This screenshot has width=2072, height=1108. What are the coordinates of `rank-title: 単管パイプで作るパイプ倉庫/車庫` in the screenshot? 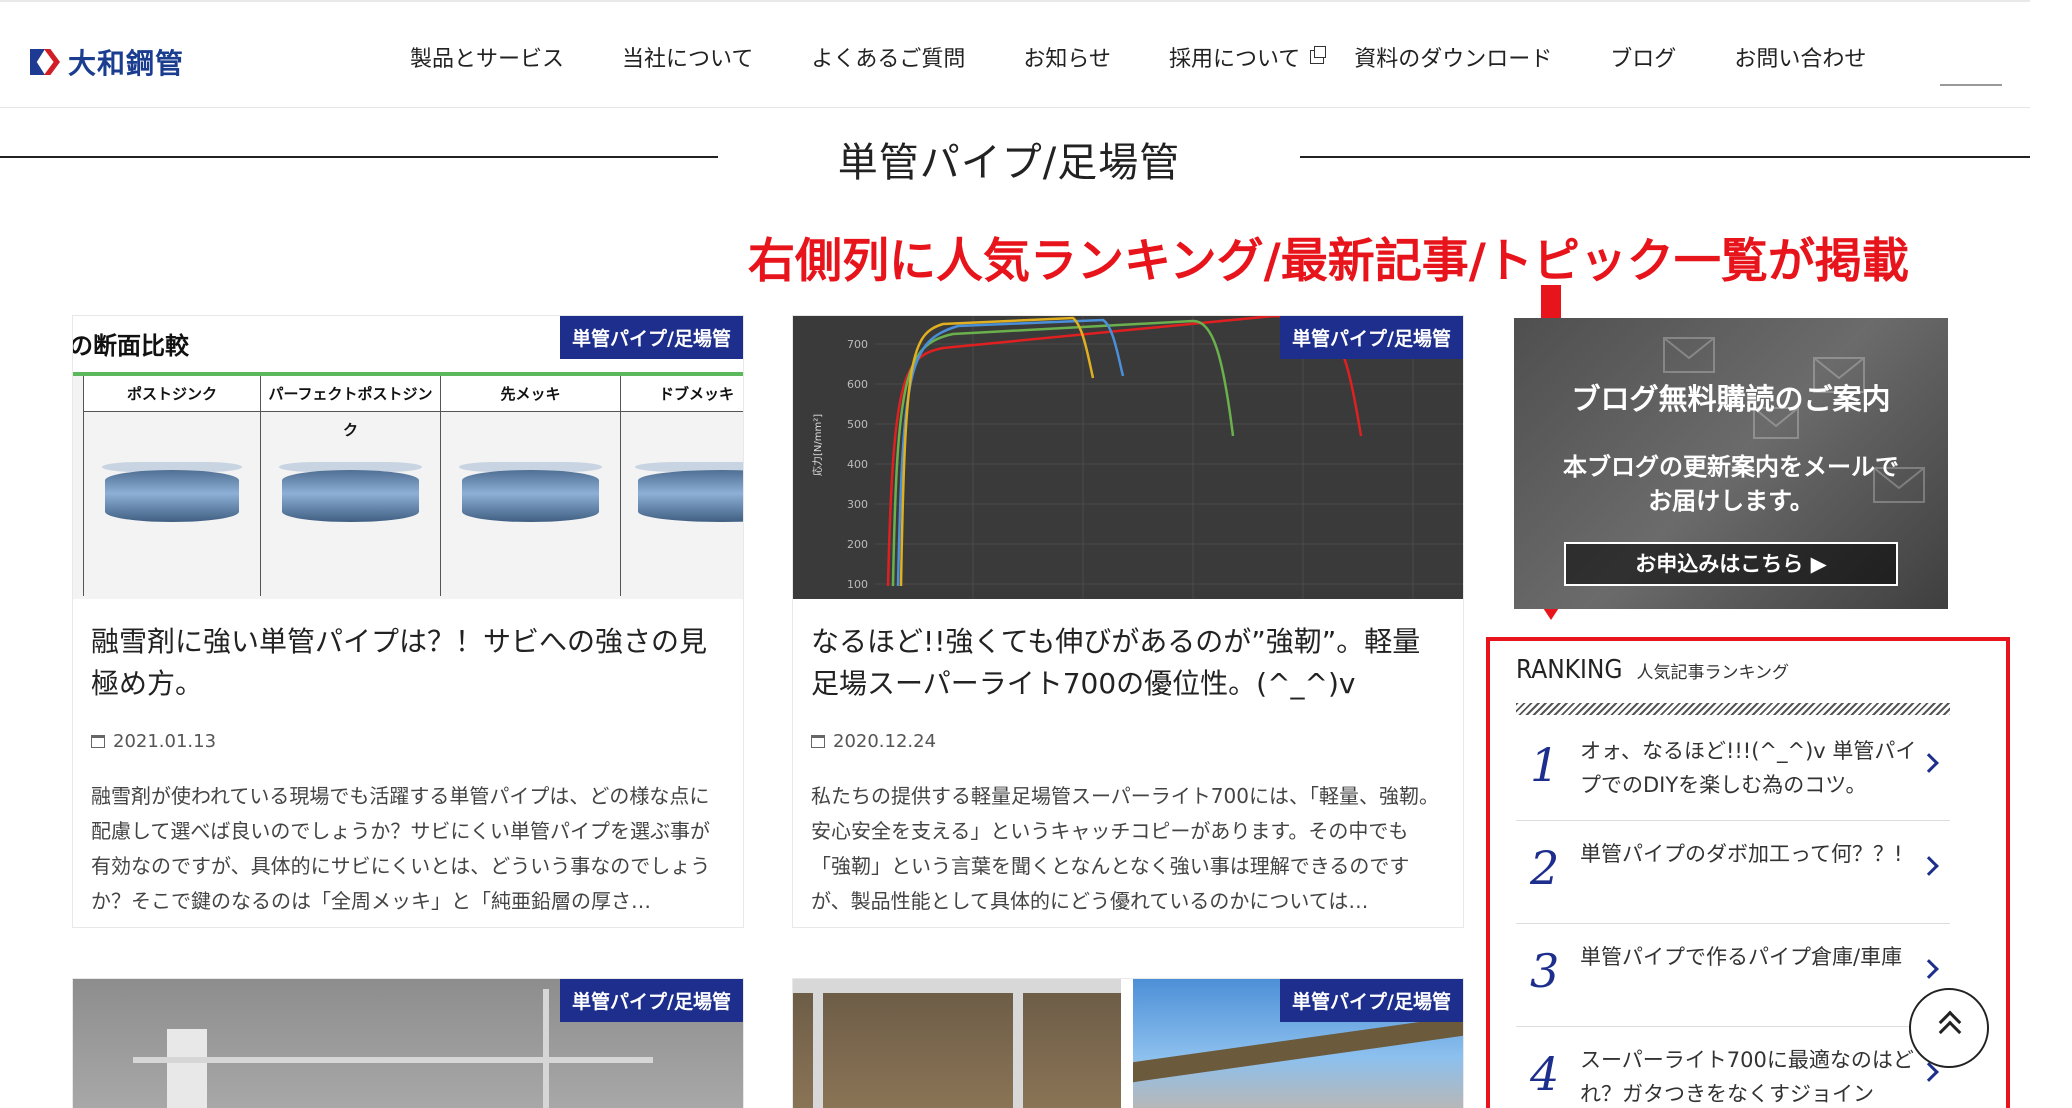 It's located at (1750, 957).